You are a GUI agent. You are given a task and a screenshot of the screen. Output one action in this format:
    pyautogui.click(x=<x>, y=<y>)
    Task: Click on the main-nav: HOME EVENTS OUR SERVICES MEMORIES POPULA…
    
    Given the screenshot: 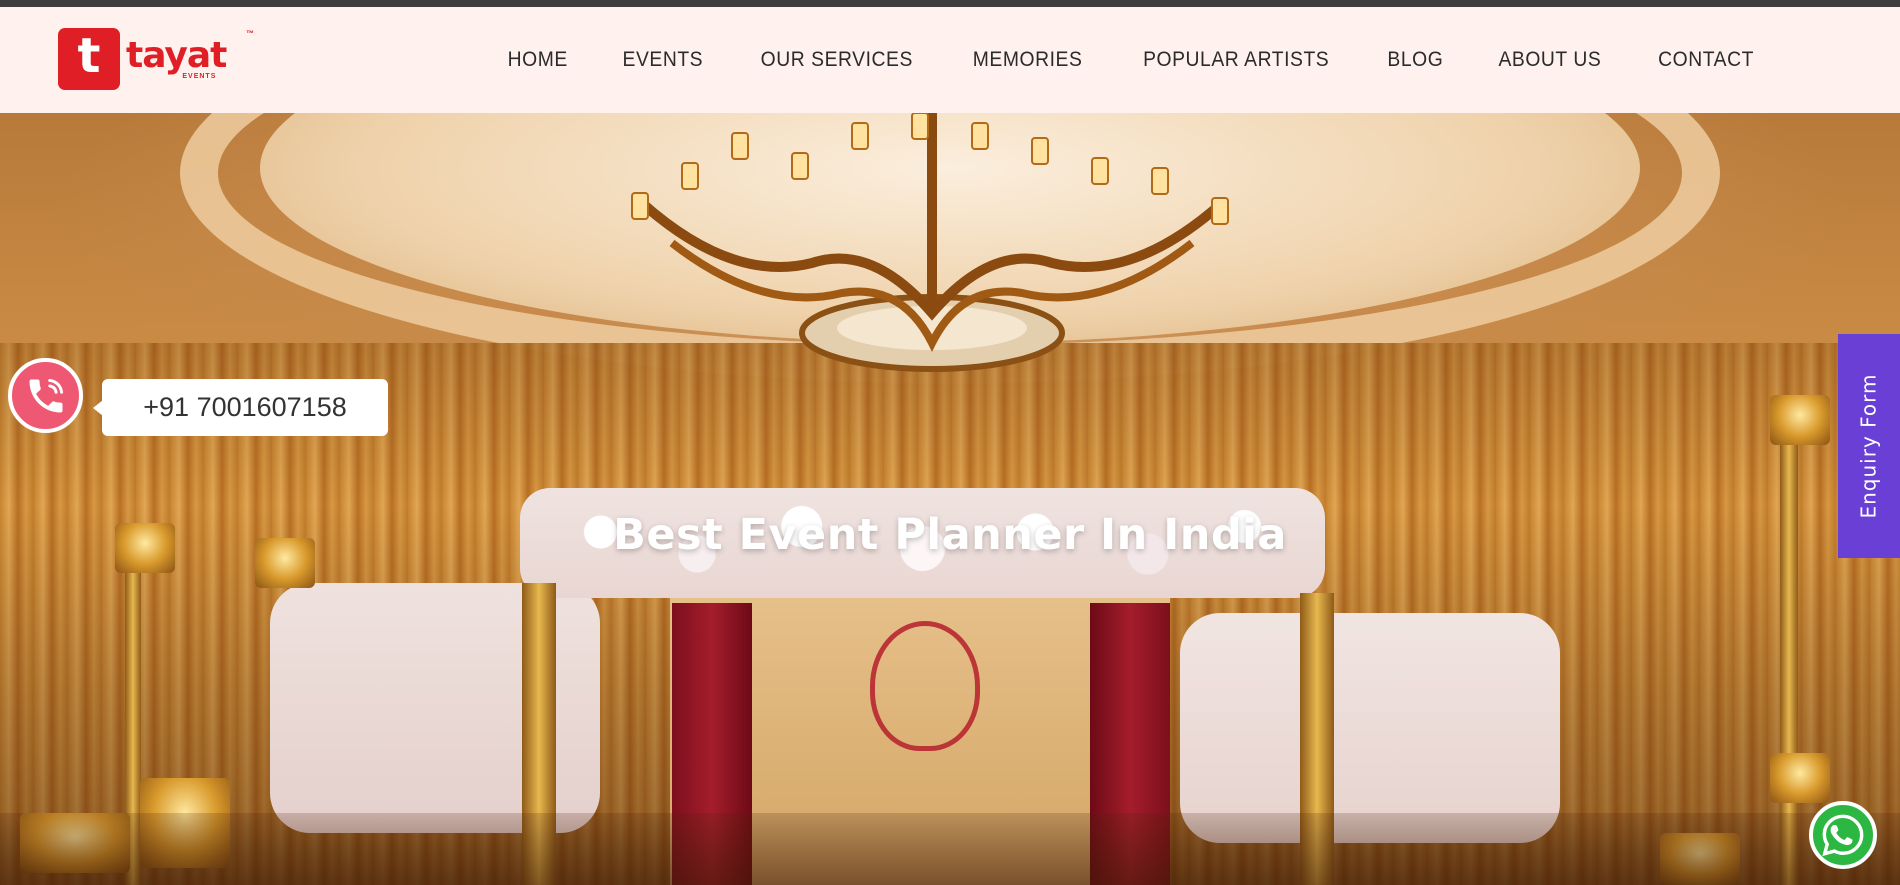 What is the action you would take?
    pyautogui.click(x=1107, y=60)
    